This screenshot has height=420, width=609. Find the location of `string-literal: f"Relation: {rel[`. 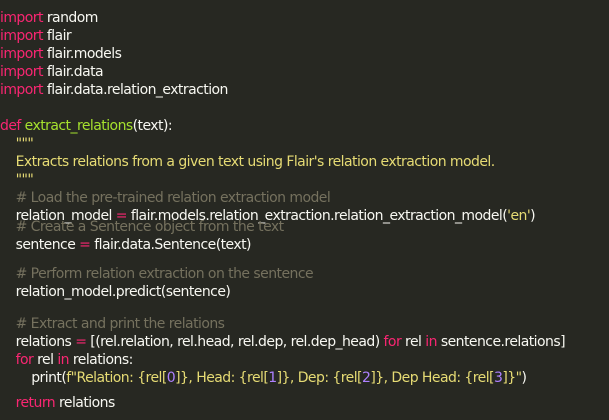

string-literal: f"Relation: {rel[ is located at coordinates (116, 378).